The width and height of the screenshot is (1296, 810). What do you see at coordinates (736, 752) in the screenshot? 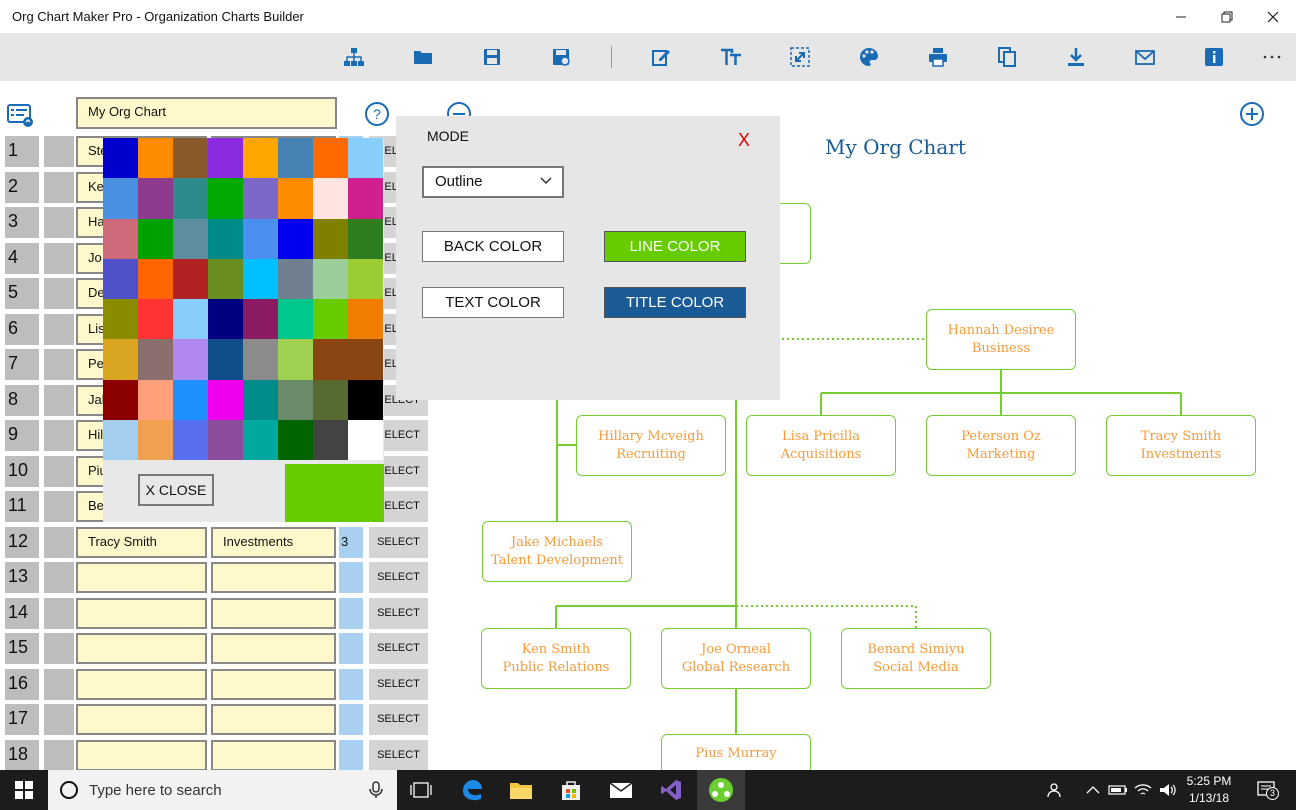
I see `chart-node: Pius Murray` at bounding box center [736, 752].